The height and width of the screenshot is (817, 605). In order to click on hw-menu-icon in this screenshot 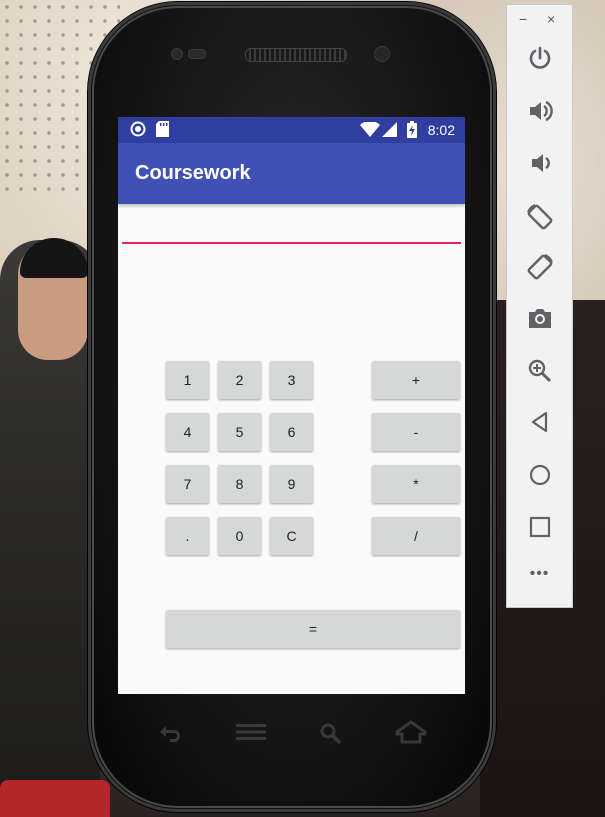, I will do `click(251, 735)`.